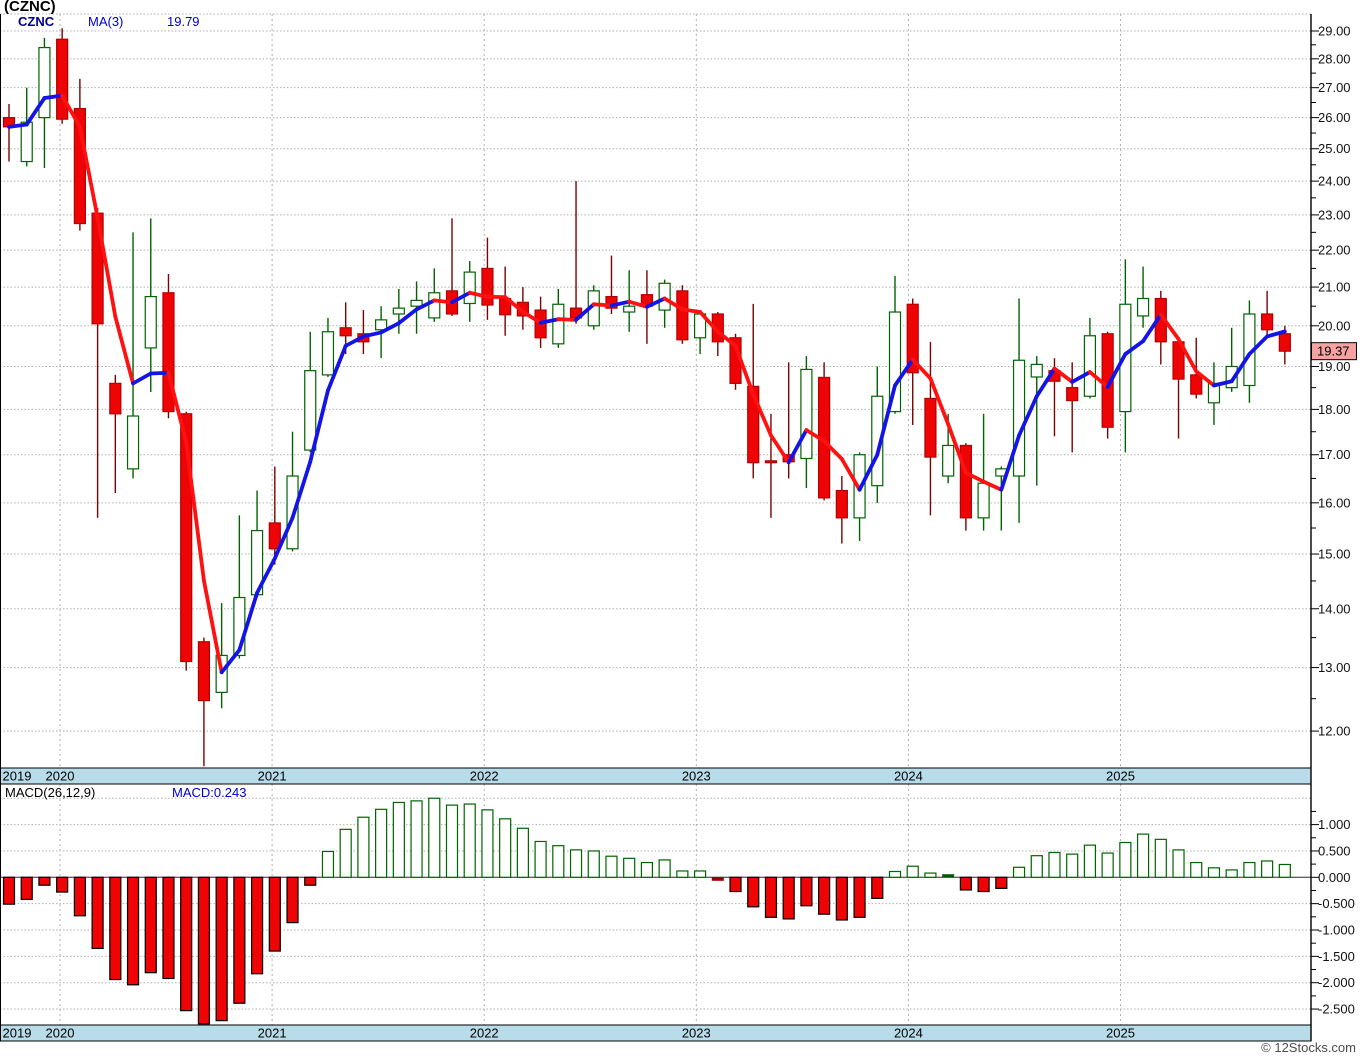 Image resolution: width=1360 pixels, height=1061 pixels. I want to click on macd-tick-label: -1.000, so click(1336, 930).